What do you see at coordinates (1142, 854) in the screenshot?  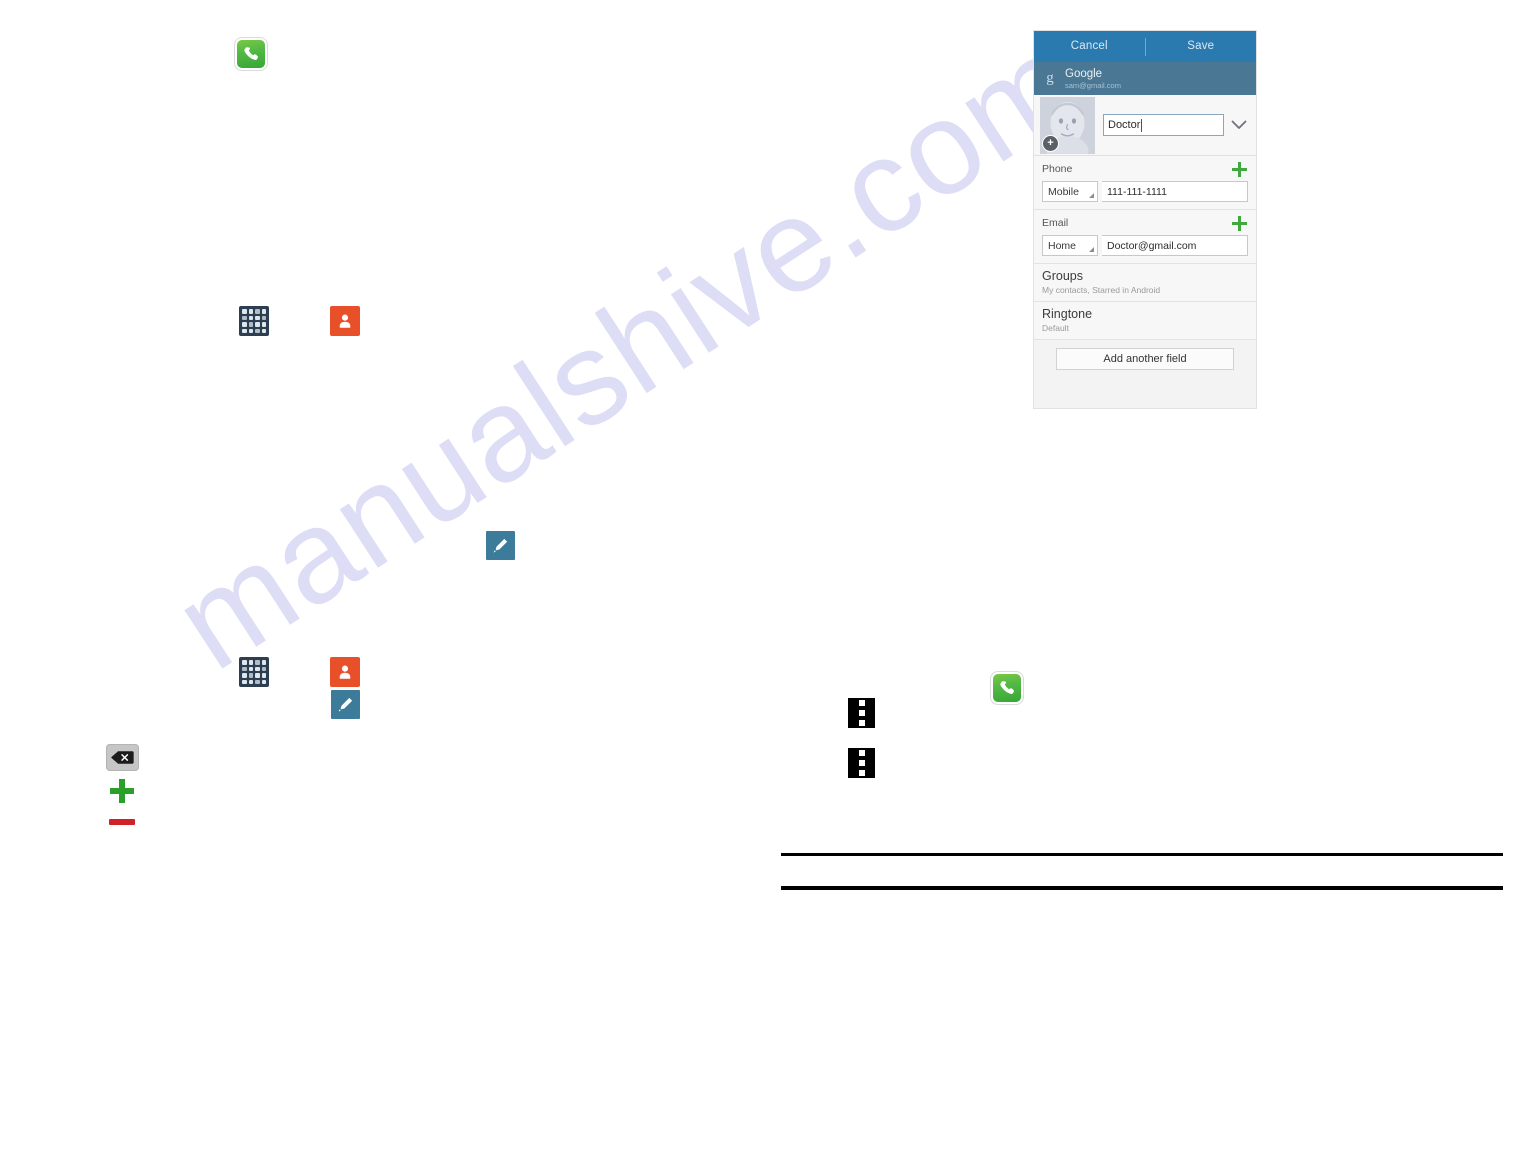 I see `section-divider-top` at bounding box center [1142, 854].